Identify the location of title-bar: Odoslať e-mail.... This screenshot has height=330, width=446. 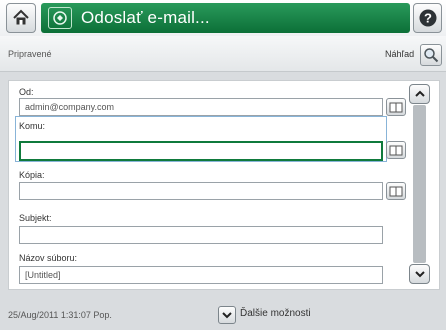
(225, 18).